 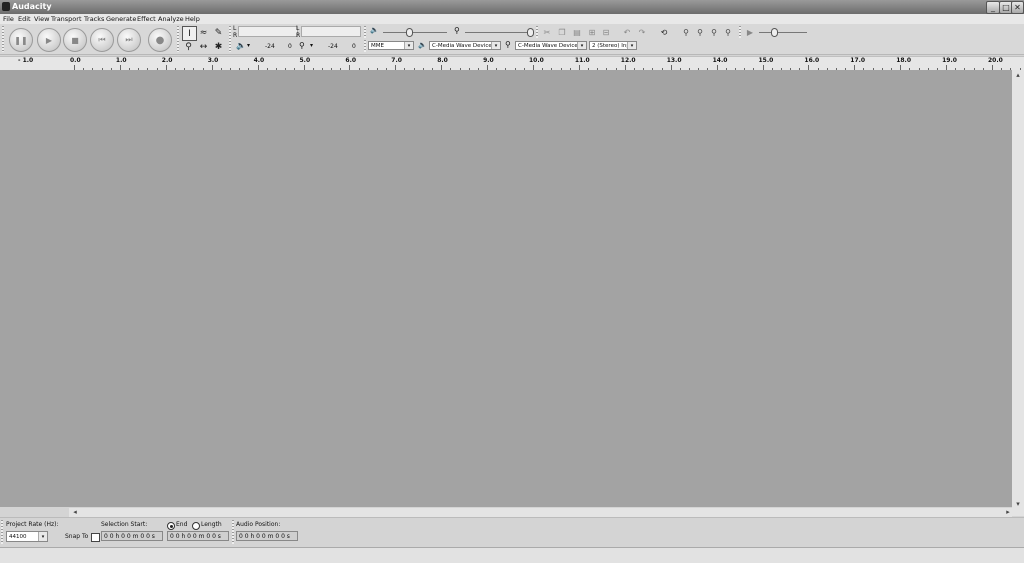 What do you see at coordinates (196, 526) in the screenshot?
I see `length-radio` at bounding box center [196, 526].